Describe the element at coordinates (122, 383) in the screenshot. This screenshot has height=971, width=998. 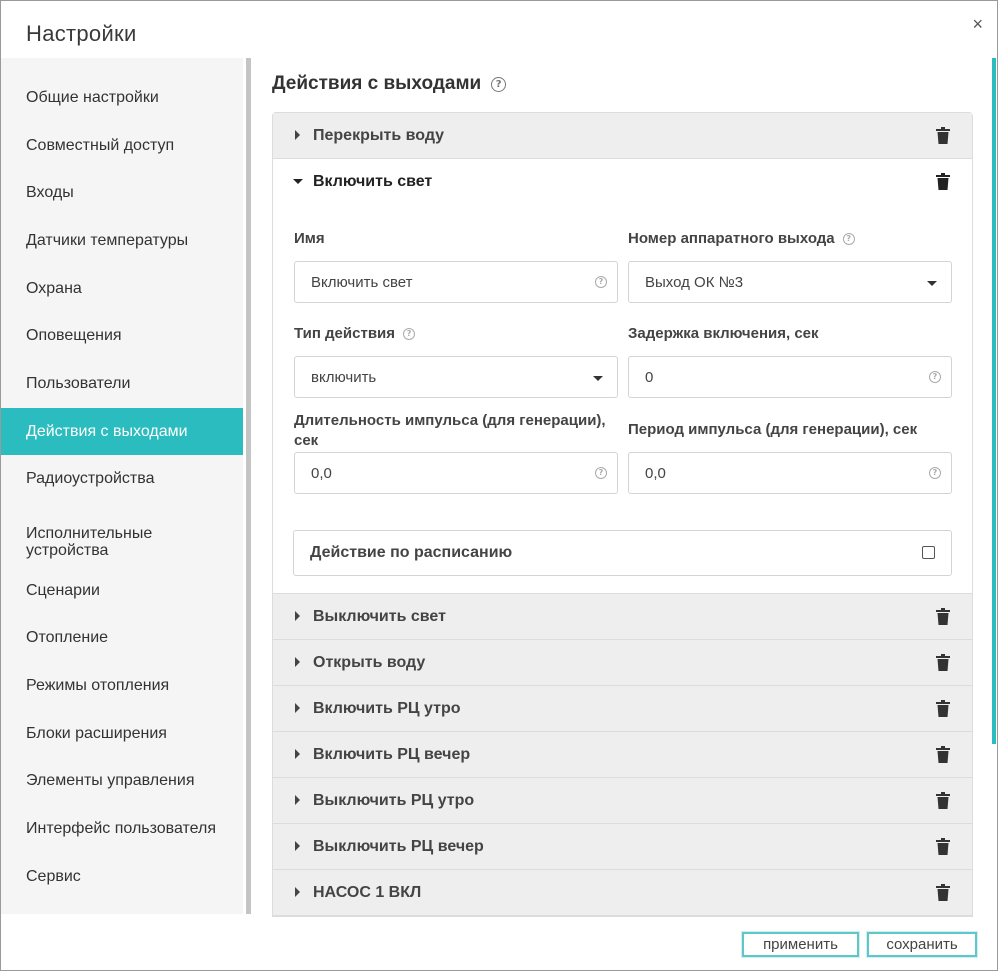
I see `sidebar-item-users: Пользователи` at that location.